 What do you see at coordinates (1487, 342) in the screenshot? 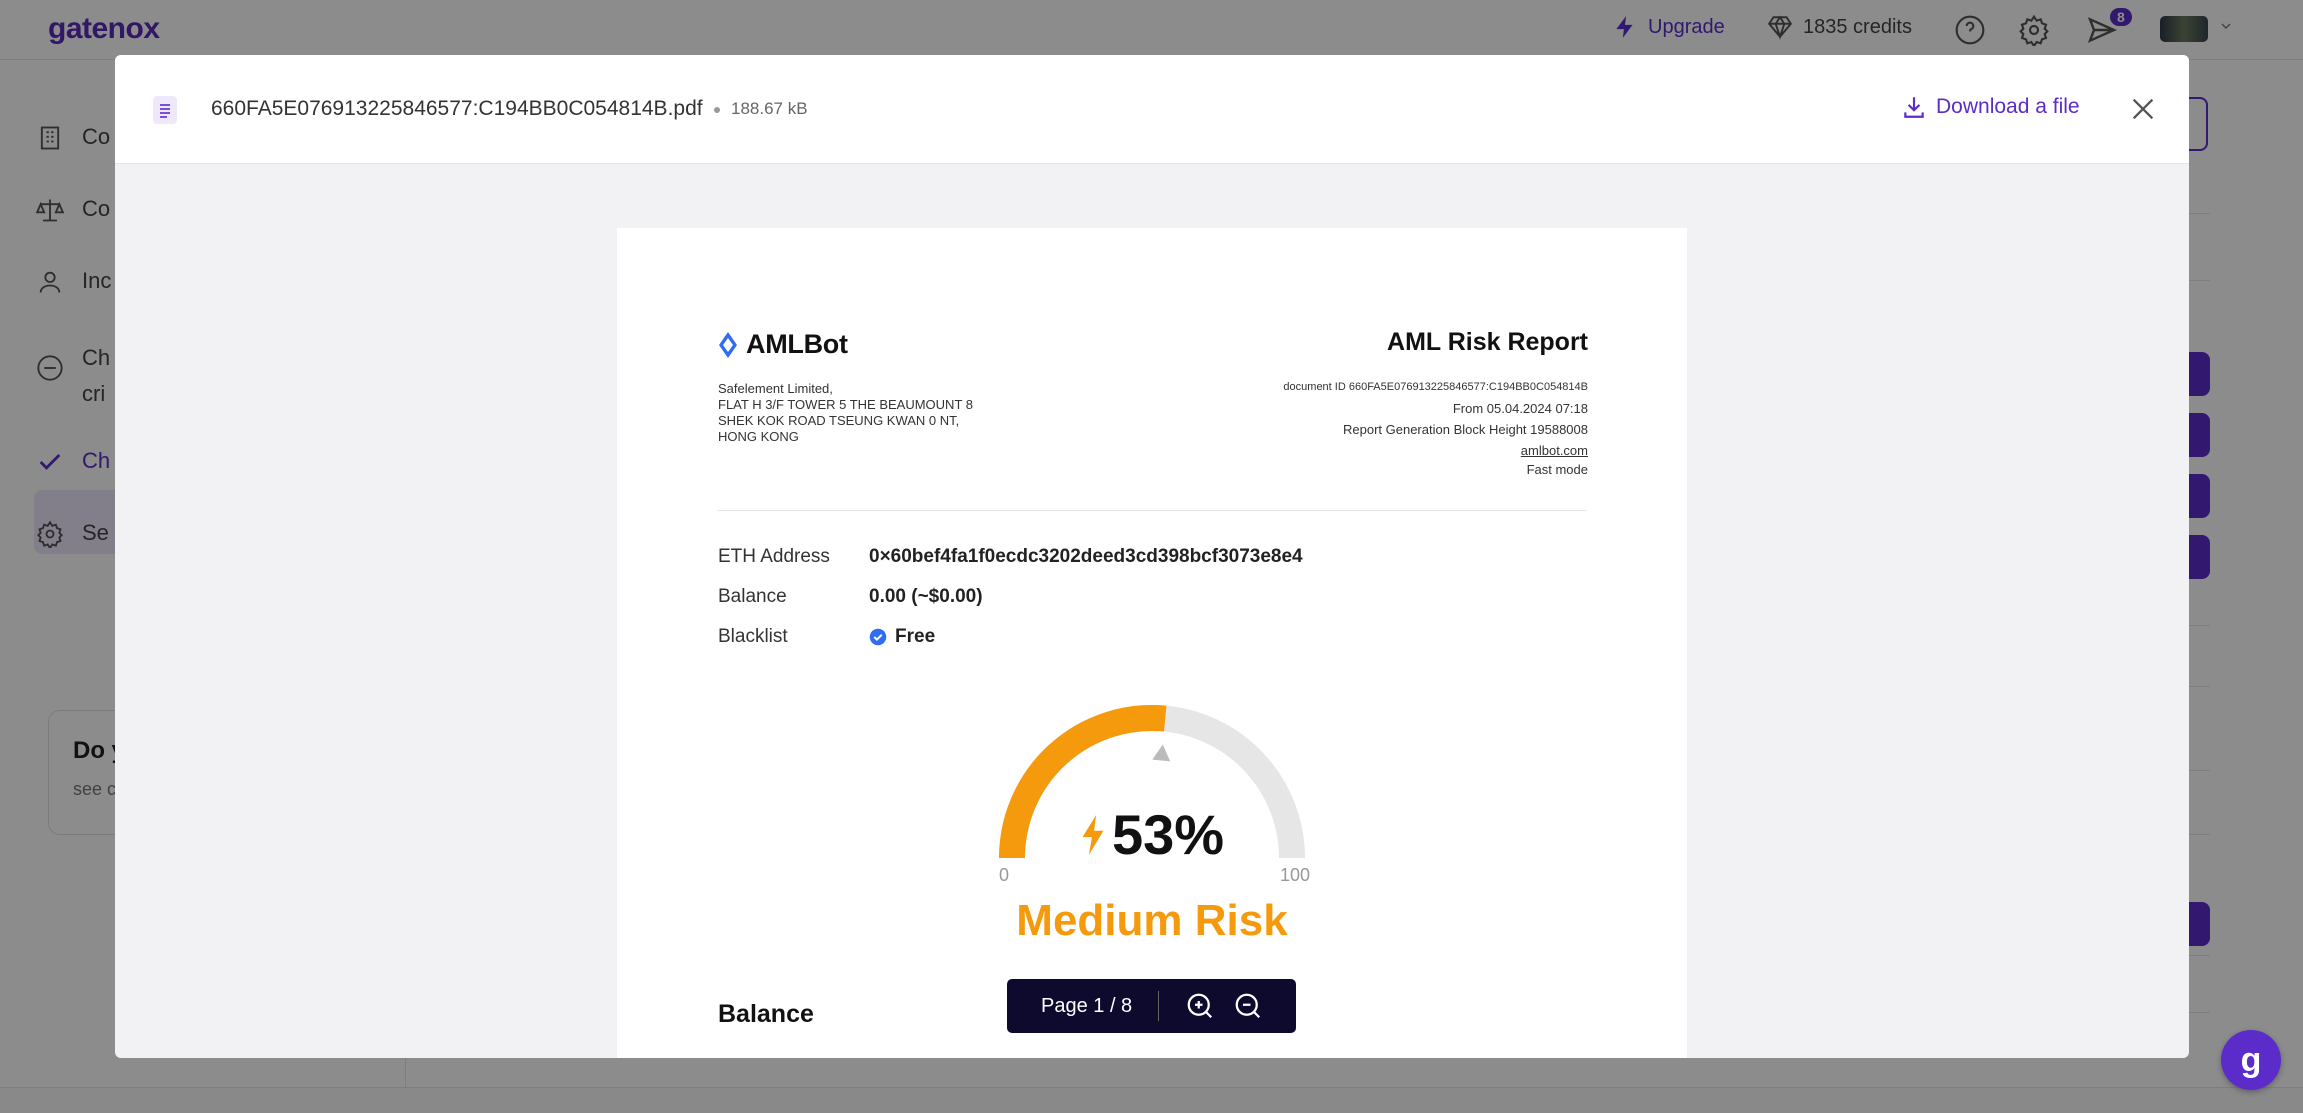
I see `report-title: AML Risk Report` at bounding box center [1487, 342].